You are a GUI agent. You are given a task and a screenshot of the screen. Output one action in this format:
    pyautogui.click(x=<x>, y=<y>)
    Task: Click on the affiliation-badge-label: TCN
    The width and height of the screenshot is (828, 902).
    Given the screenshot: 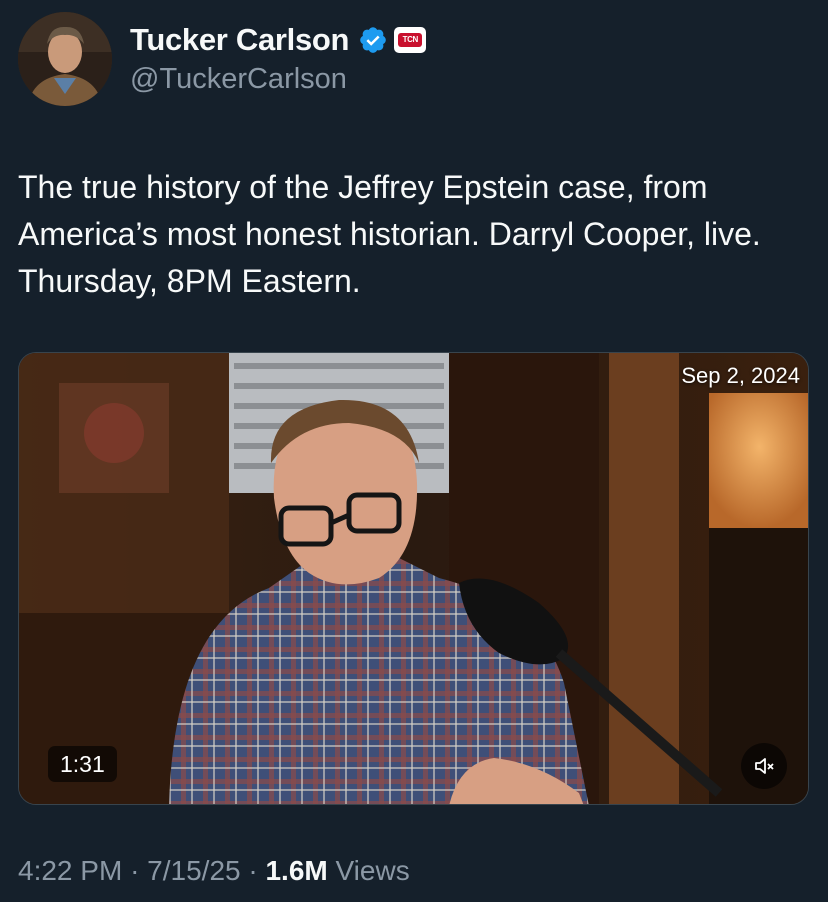 What is the action you would take?
    pyautogui.click(x=410, y=40)
    